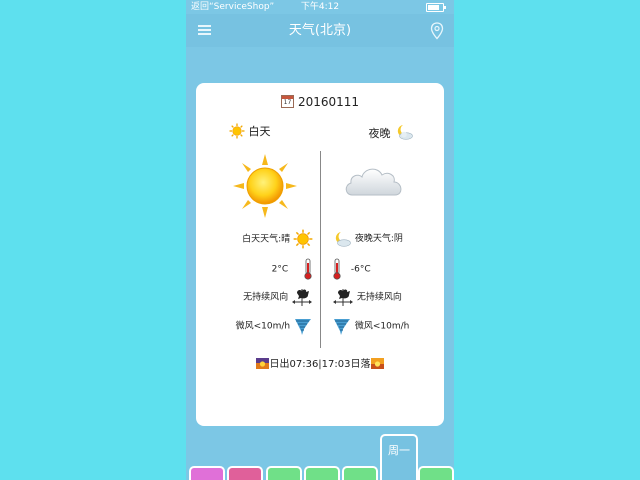 The height and width of the screenshot is (480, 640). I want to click on date-row: 17 20160111, so click(320, 102).